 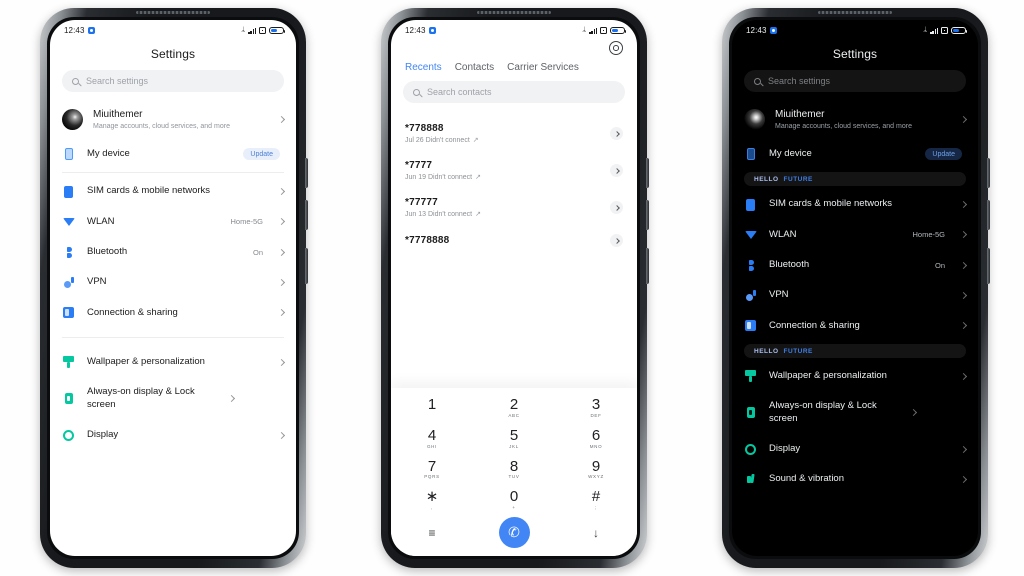 I want to click on key-letters: ABC, so click(x=514, y=415).